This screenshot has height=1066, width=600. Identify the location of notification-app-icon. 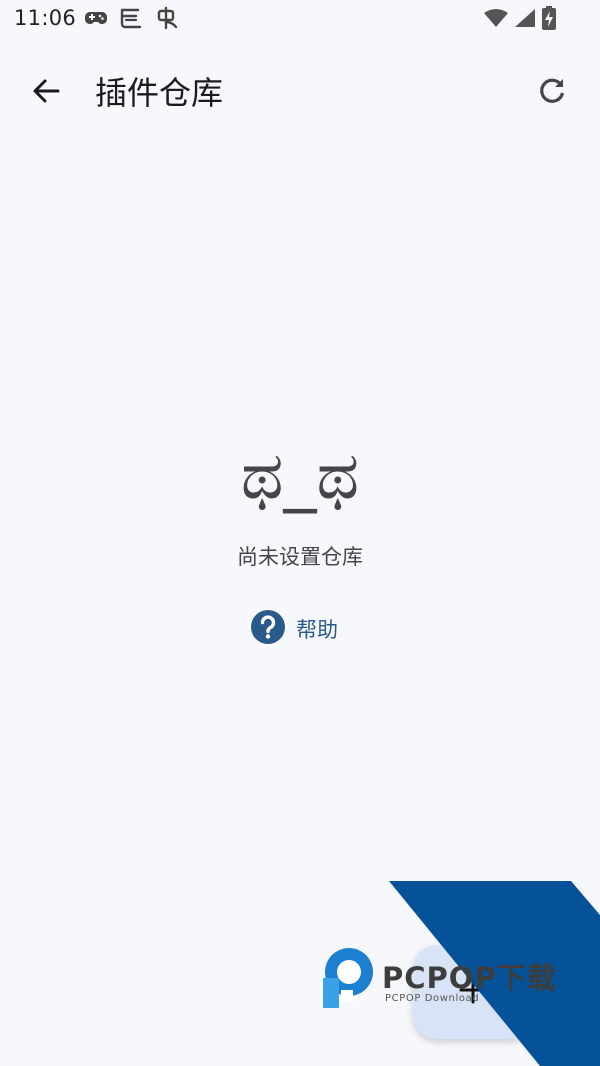
(131, 20).